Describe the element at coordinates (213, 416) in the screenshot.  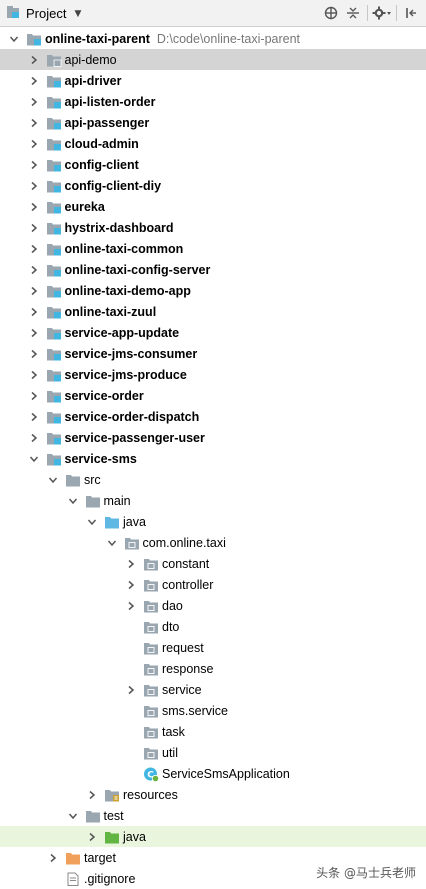
I see `tree-node-service-order-dispatch: service-order-dispatch` at that location.